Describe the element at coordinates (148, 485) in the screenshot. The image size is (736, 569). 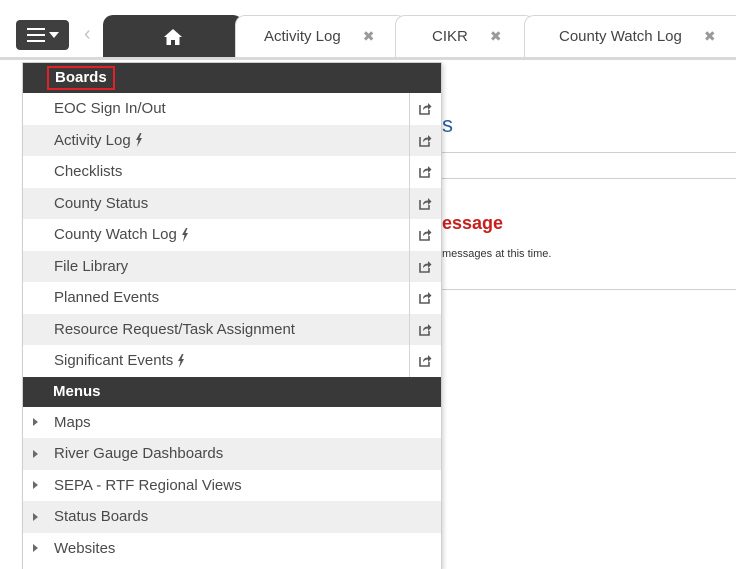
I see `menu-item-label: SEPA - RTF Regional Views` at that location.